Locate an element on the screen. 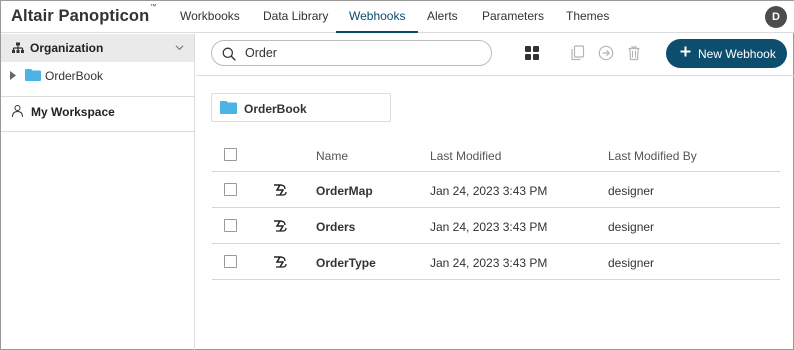  table-row: OrderMap Jan 24, 2023 3:43 PM designer is located at coordinates (496, 190).